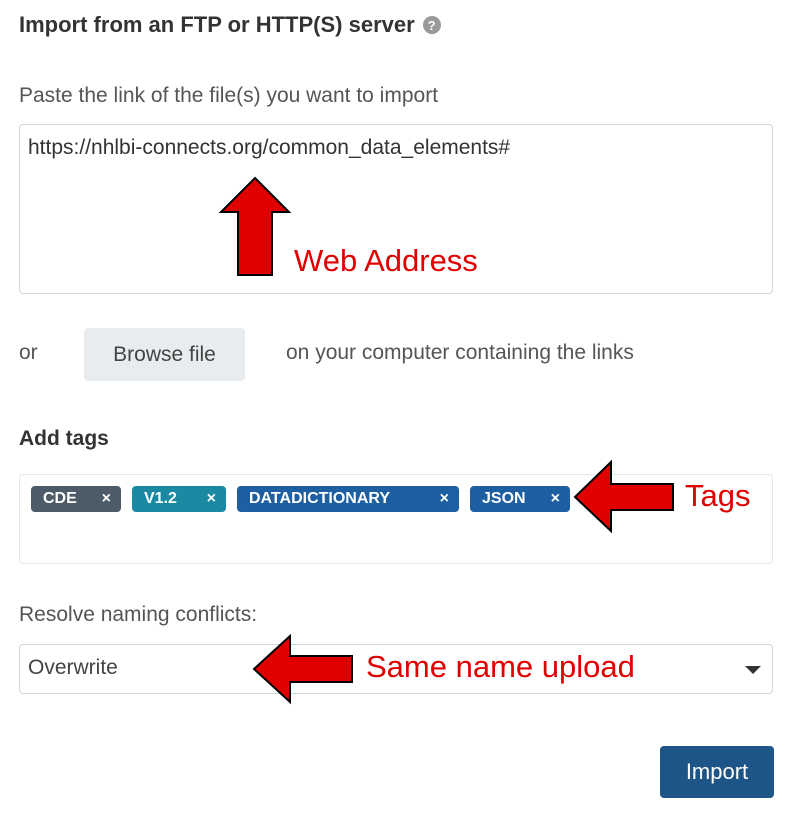 The image size is (790, 815). What do you see at coordinates (718, 495) in the screenshot?
I see `tags-annotation: Tags` at bounding box center [718, 495].